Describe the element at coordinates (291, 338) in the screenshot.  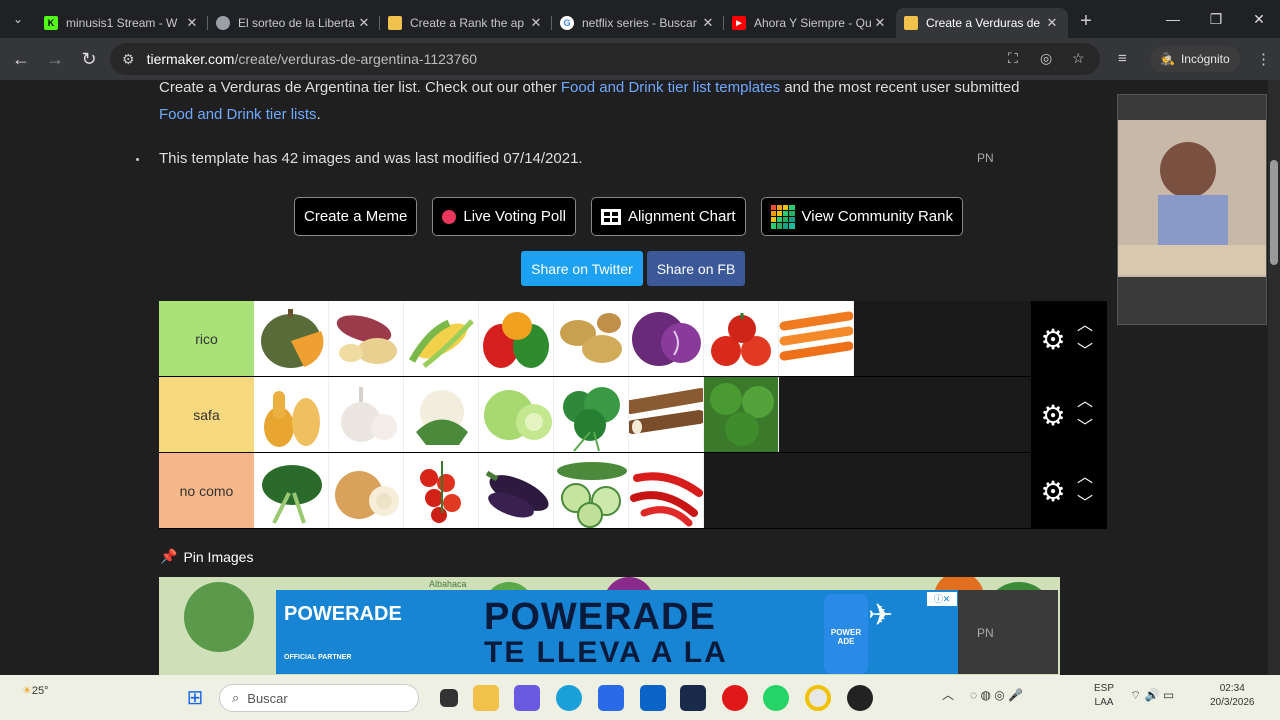
I see `tier-item-squash` at that location.